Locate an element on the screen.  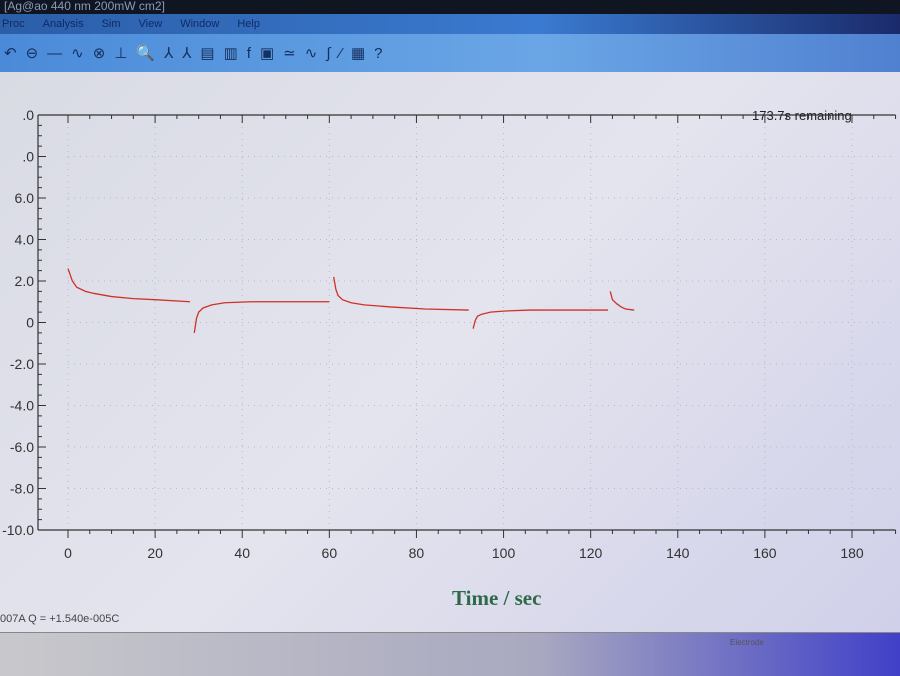
y-tick-label: -8.0 is located at coordinates (22, 489).